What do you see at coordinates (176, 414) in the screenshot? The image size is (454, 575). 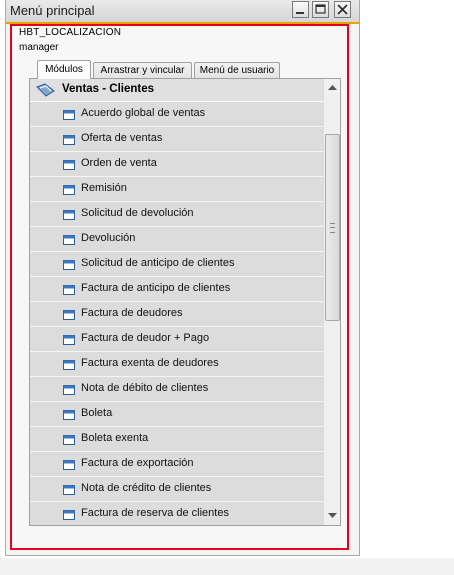 I see `list-item: Boleta` at bounding box center [176, 414].